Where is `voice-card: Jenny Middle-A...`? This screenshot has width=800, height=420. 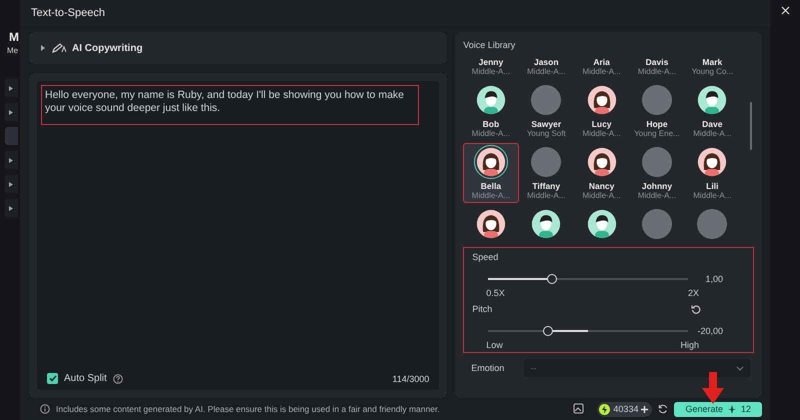
voice-card: Jenny Middle-A... is located at coordinates (491, 66).